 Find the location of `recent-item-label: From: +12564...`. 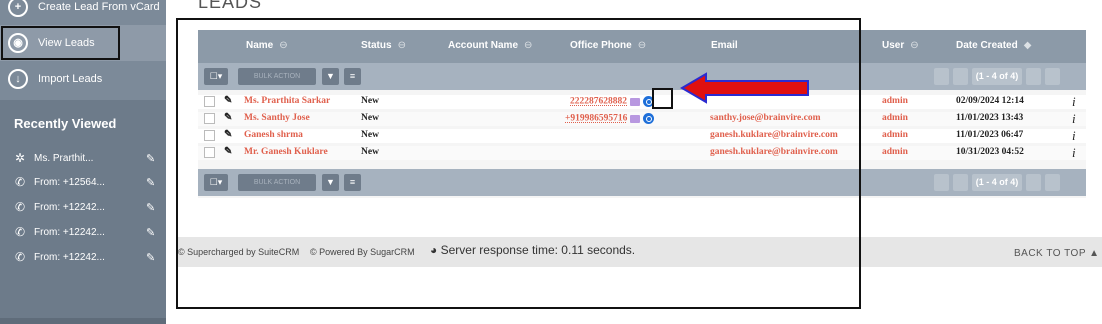

recent-item-label: From: +12564... is located at coordinates (69, 182).